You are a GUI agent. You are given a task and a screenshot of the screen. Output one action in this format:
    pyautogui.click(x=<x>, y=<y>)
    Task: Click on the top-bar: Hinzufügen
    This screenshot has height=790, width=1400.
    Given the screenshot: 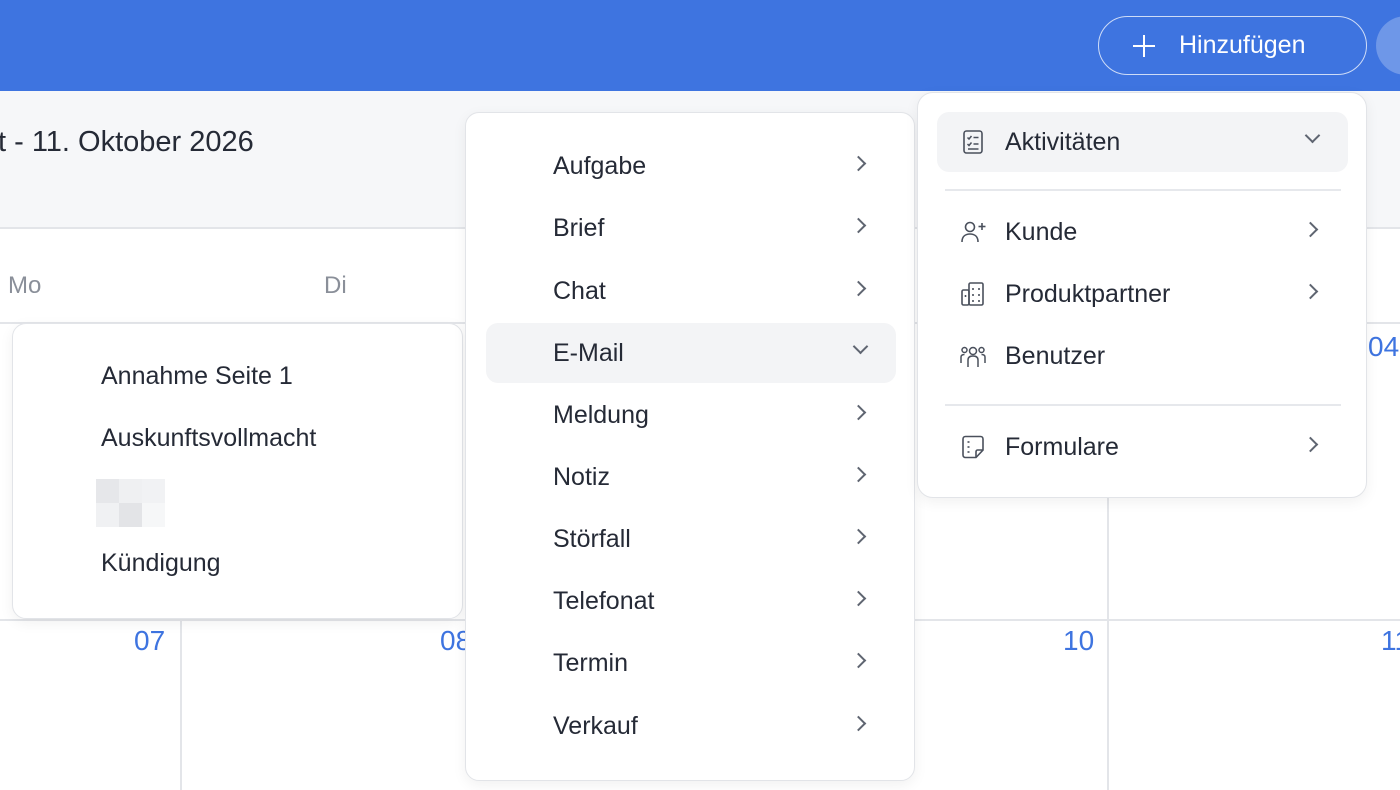 What is the action you would take?
    pyautogui.click(x=700, y=45)
    